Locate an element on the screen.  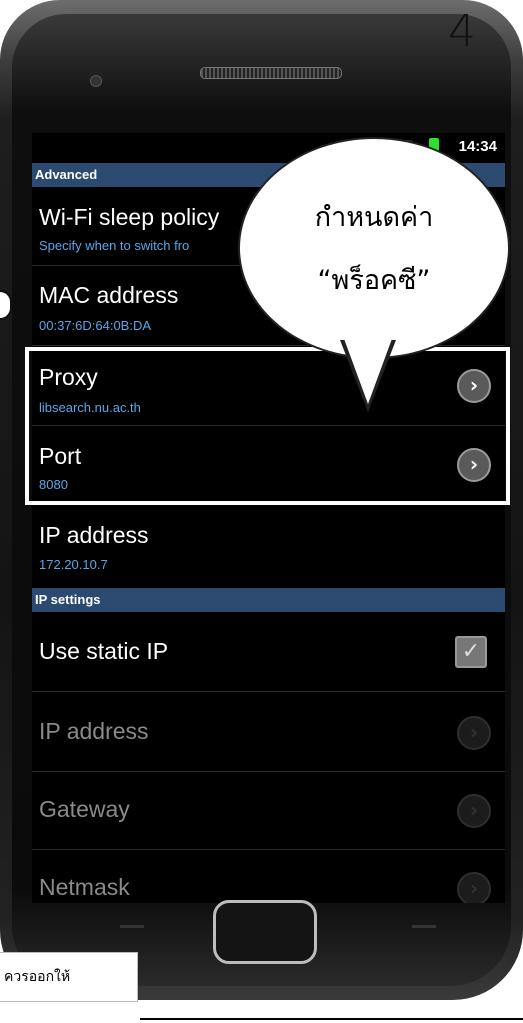
page-number: 4 is located at coordinates (462, 31).